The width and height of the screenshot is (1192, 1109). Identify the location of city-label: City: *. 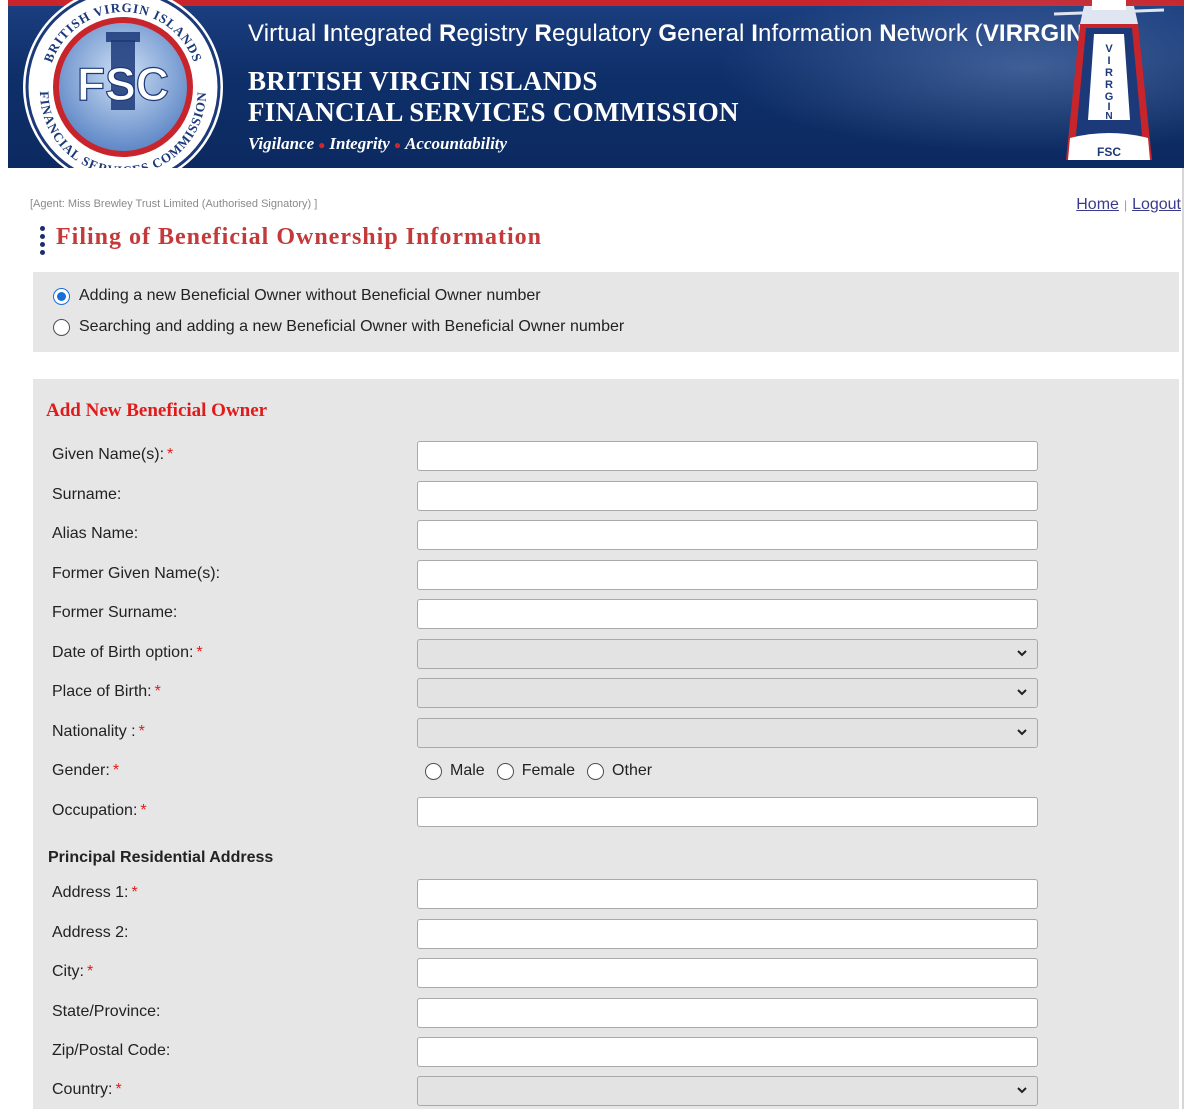
(73, 971).